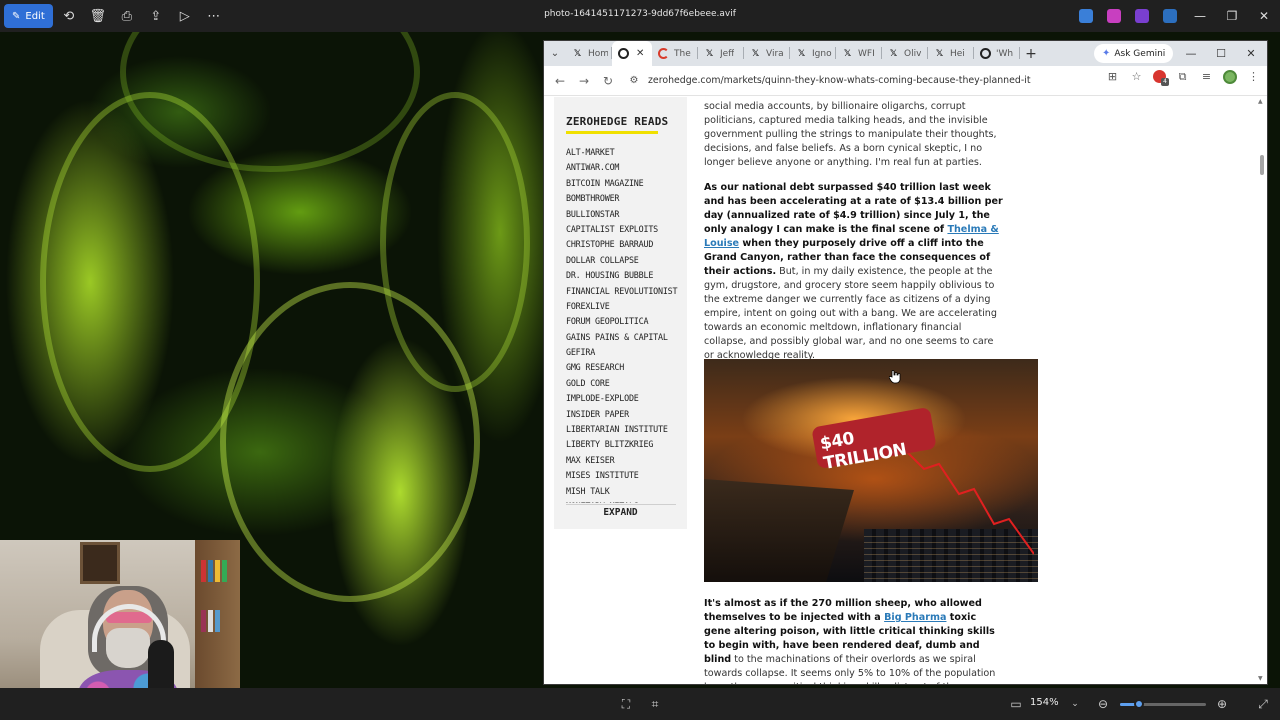 Image resolution: width=1280 pixels, height=720 pixels. Describe the element at coordinates (623, 352) in the screenshot. I see `reads-link: GEFIRA` at that location.